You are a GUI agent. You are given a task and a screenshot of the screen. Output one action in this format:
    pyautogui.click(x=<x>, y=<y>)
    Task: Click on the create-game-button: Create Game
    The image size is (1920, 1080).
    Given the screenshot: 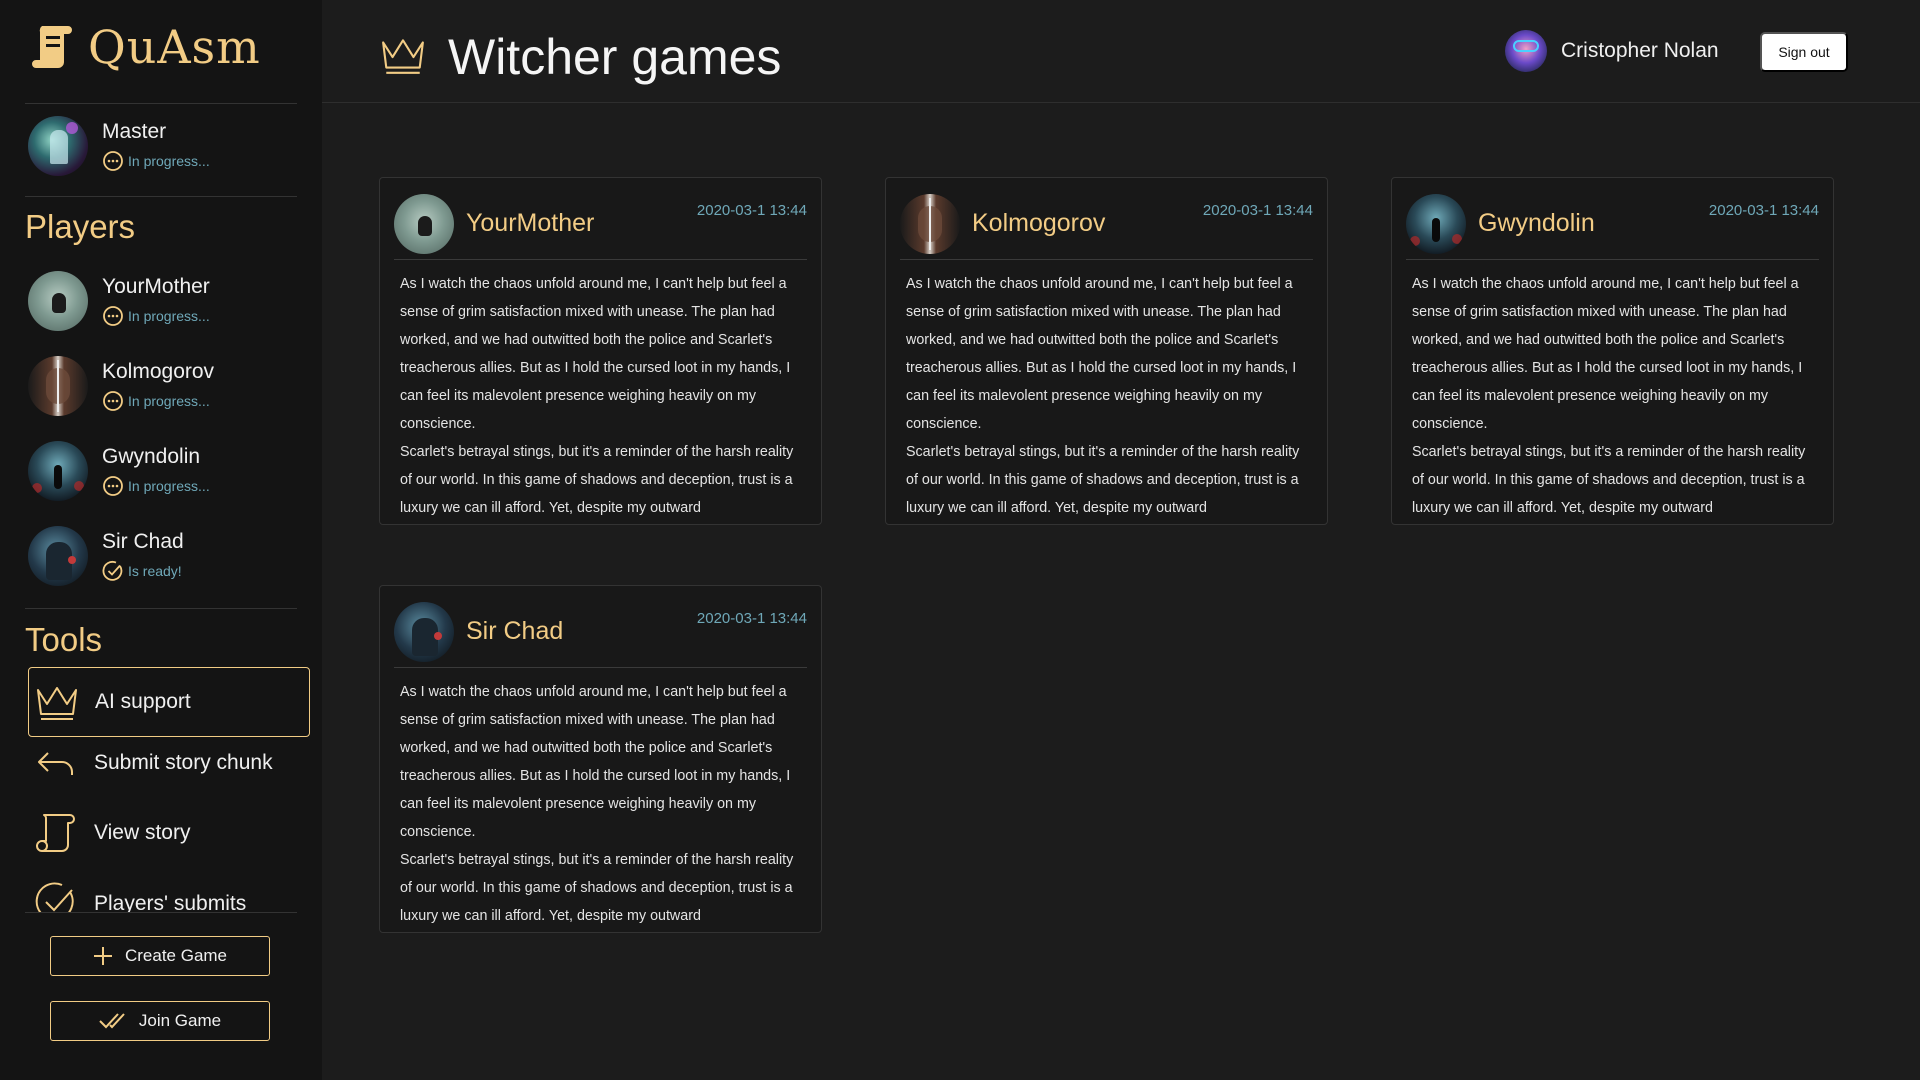 What is the action you would take?
    pyautogui.click(x=160, y=956)
    